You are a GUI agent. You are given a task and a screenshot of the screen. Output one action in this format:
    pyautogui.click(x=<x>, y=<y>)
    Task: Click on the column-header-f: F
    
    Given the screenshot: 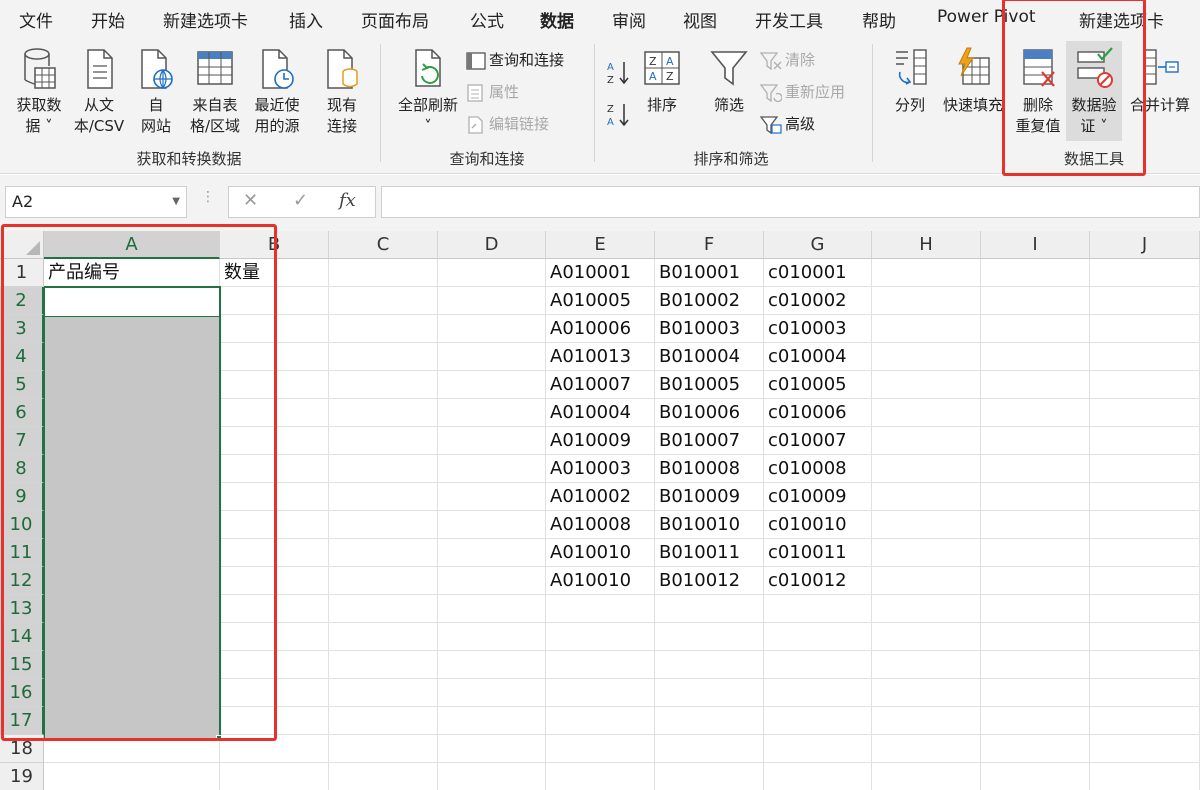 What is the action you would take?
    pyautogui.click(x=709, y=245)
    